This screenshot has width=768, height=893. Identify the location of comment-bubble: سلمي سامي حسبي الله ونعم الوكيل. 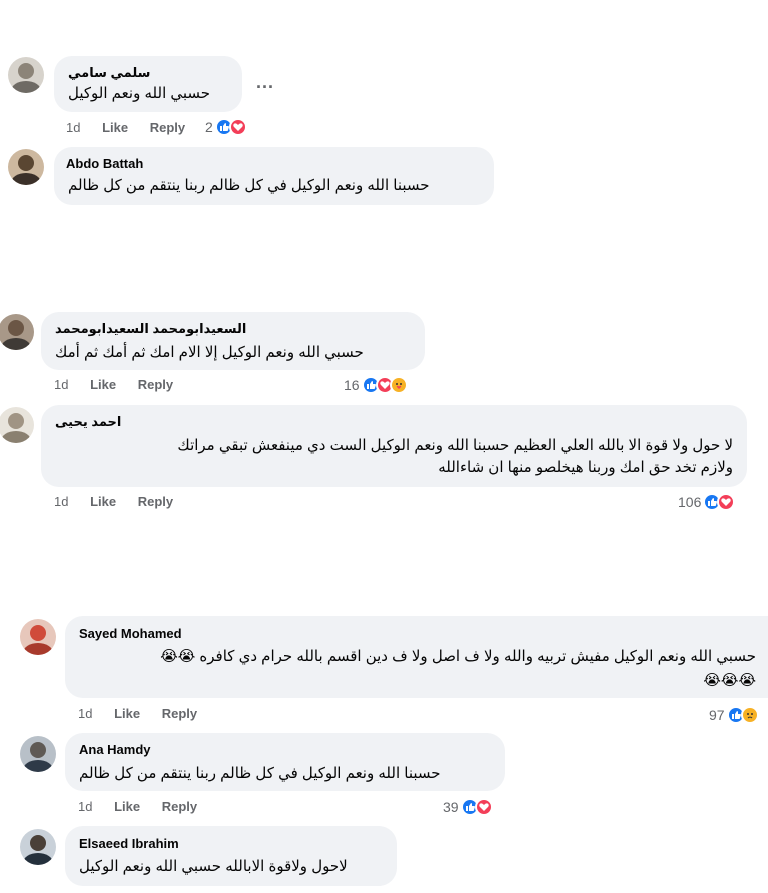
(148, 84).